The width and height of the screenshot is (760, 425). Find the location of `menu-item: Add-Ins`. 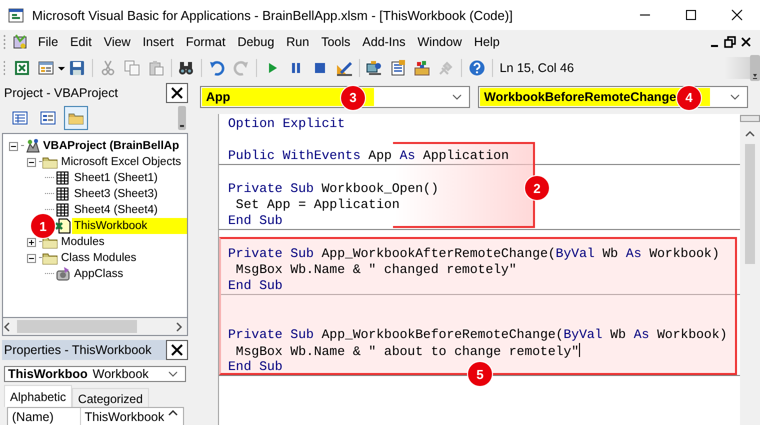

menu-item: Add-Ins is located at coordinates (384, 42).